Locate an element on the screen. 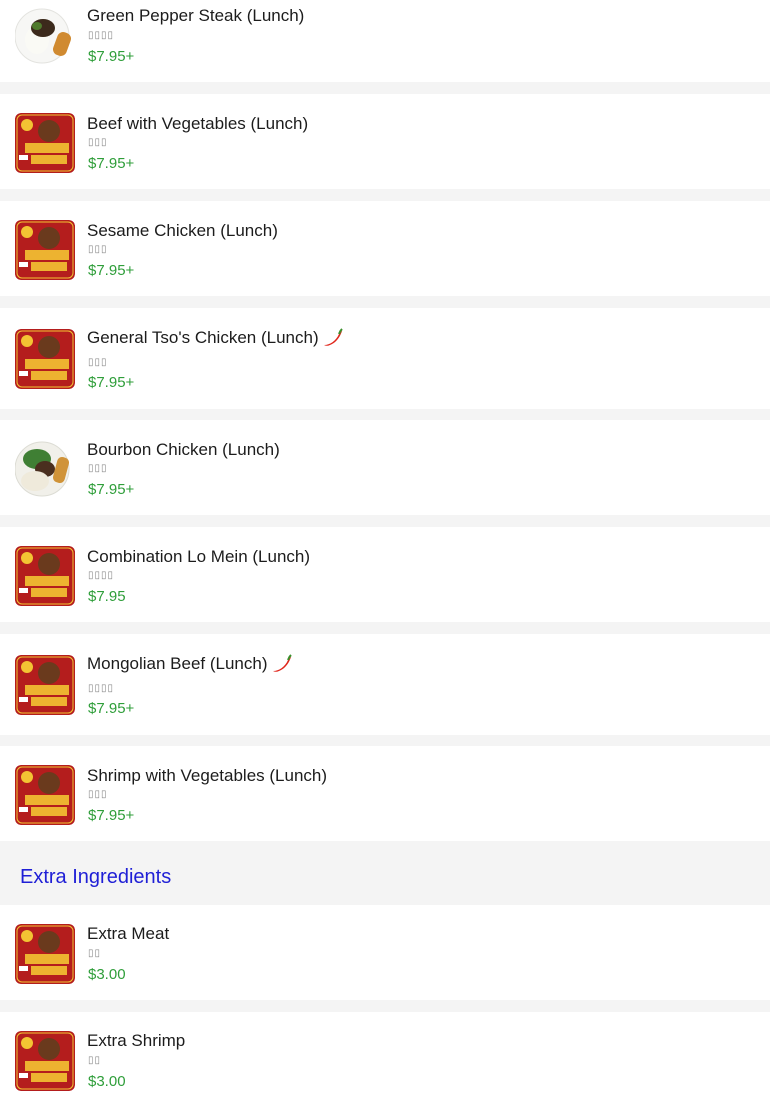 The height and width of the screenshot is (1107, 770). menu-item: Sesame Chicken (Lunch) ▯▯▯ $7.95+ is located at coordinates (385, 248).